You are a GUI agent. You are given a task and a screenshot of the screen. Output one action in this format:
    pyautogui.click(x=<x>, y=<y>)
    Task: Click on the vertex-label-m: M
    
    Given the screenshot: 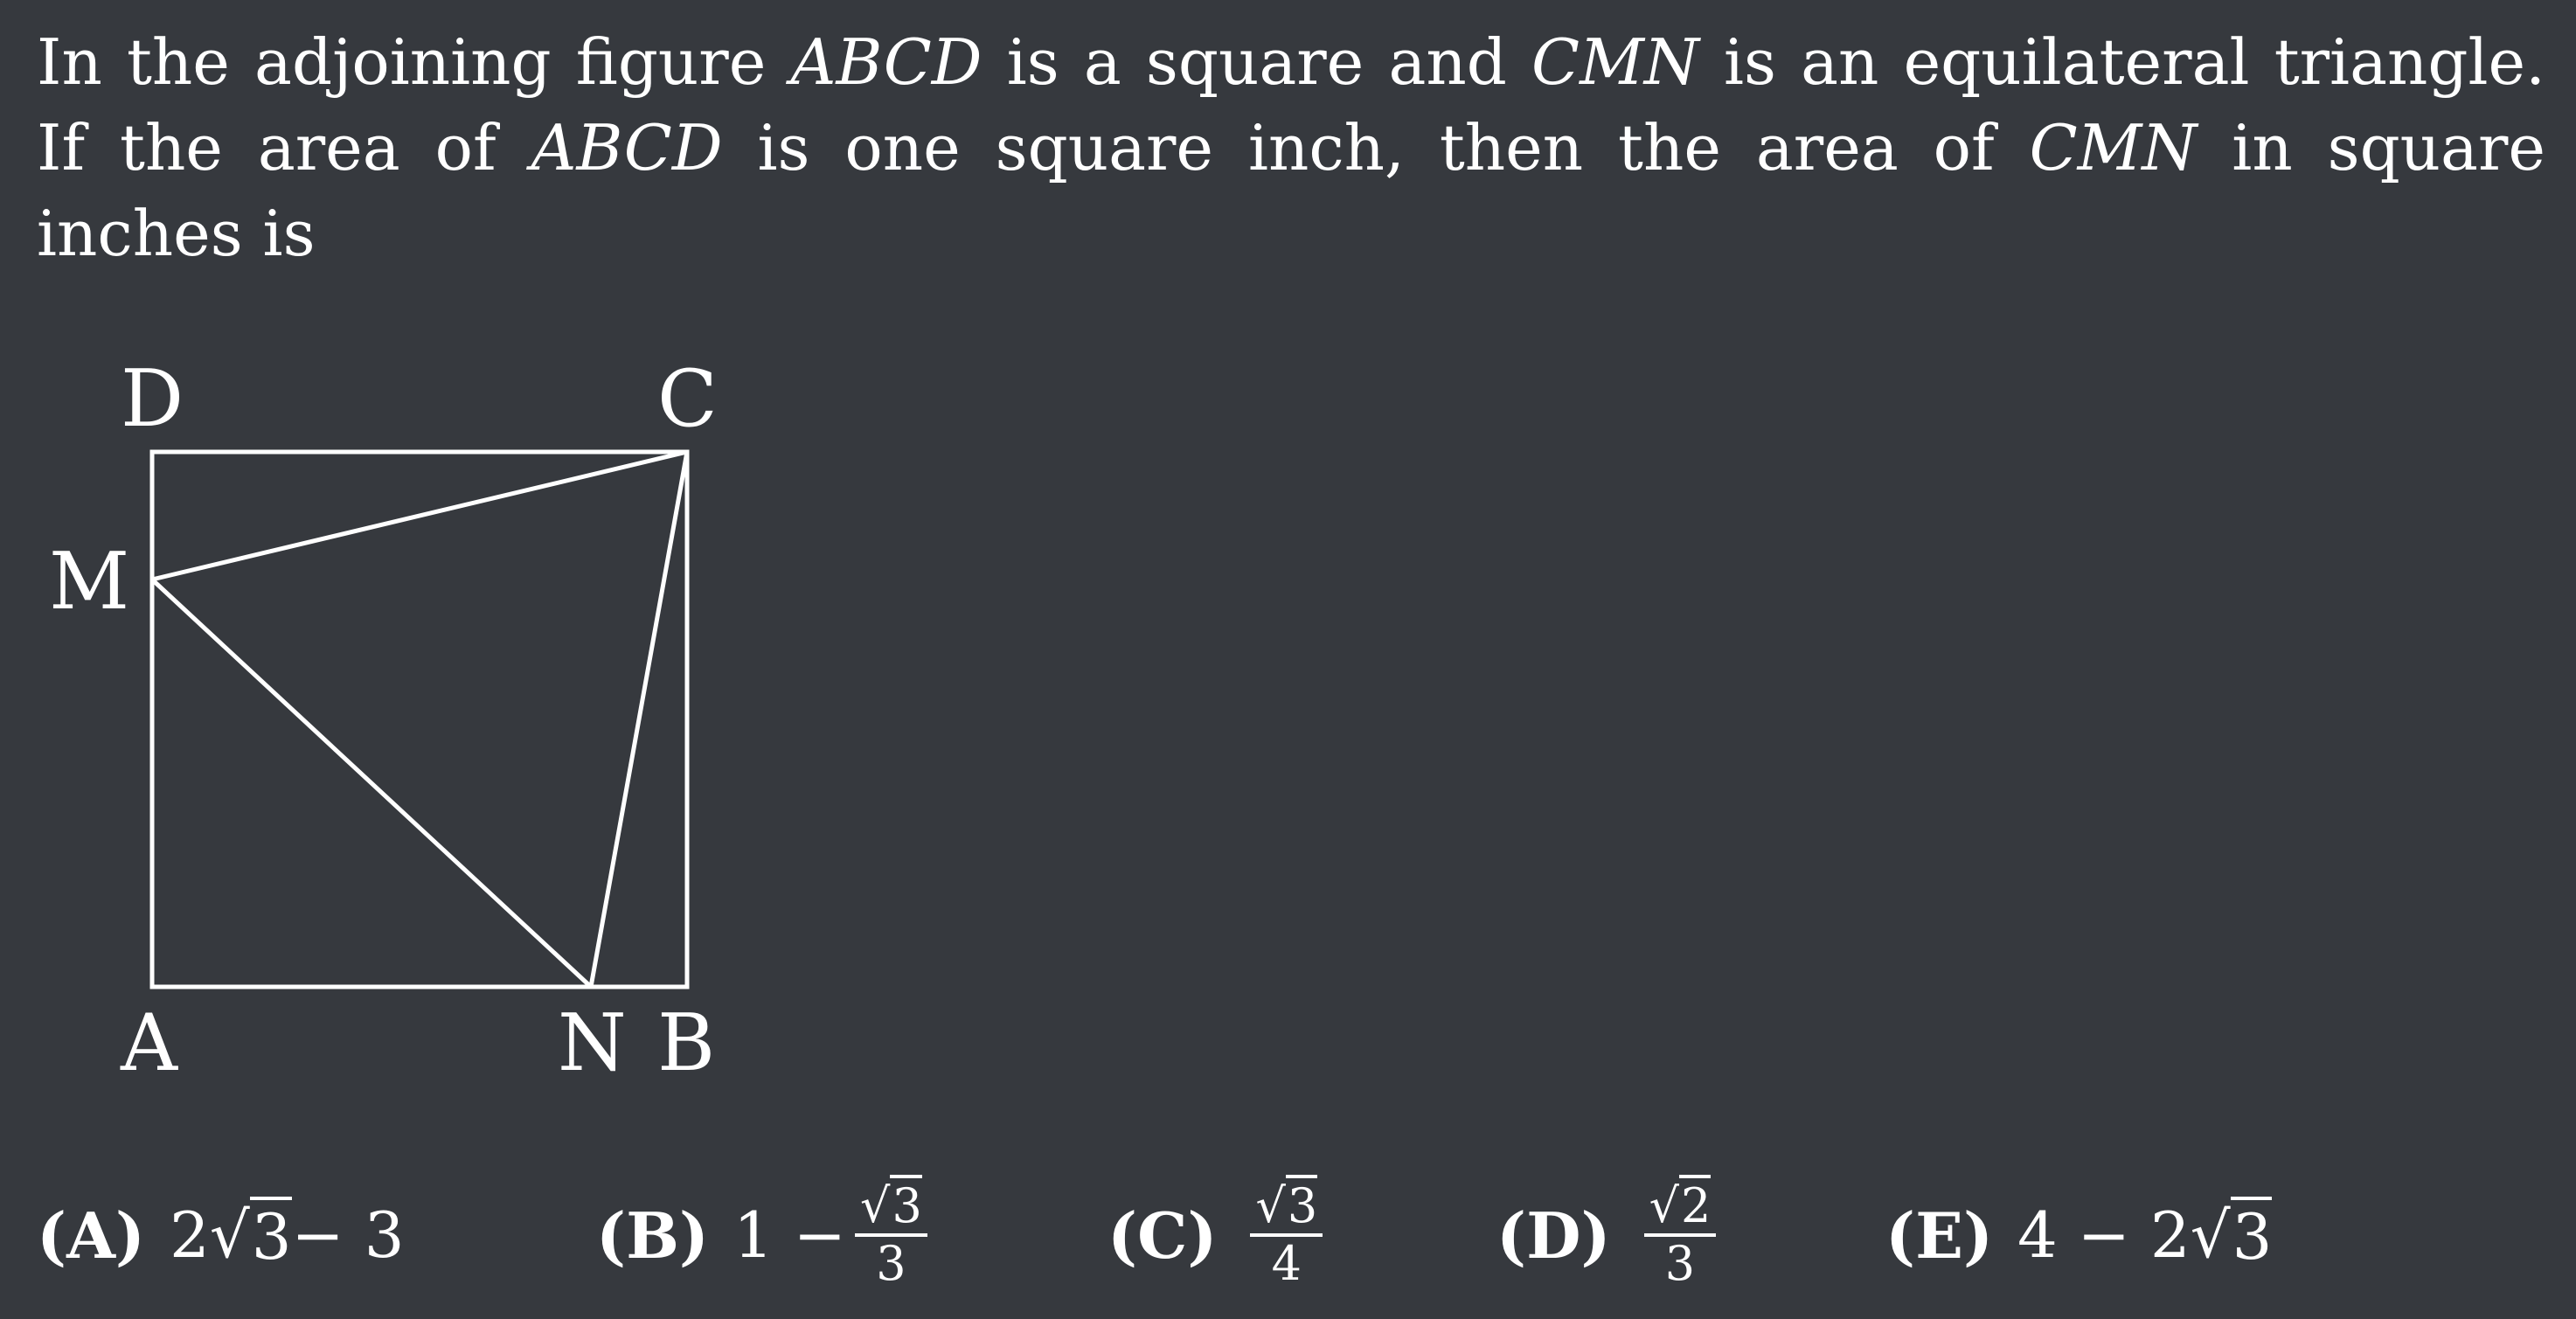 What is the action you would take?
    pyautogui.click(x=89, y=582)
    